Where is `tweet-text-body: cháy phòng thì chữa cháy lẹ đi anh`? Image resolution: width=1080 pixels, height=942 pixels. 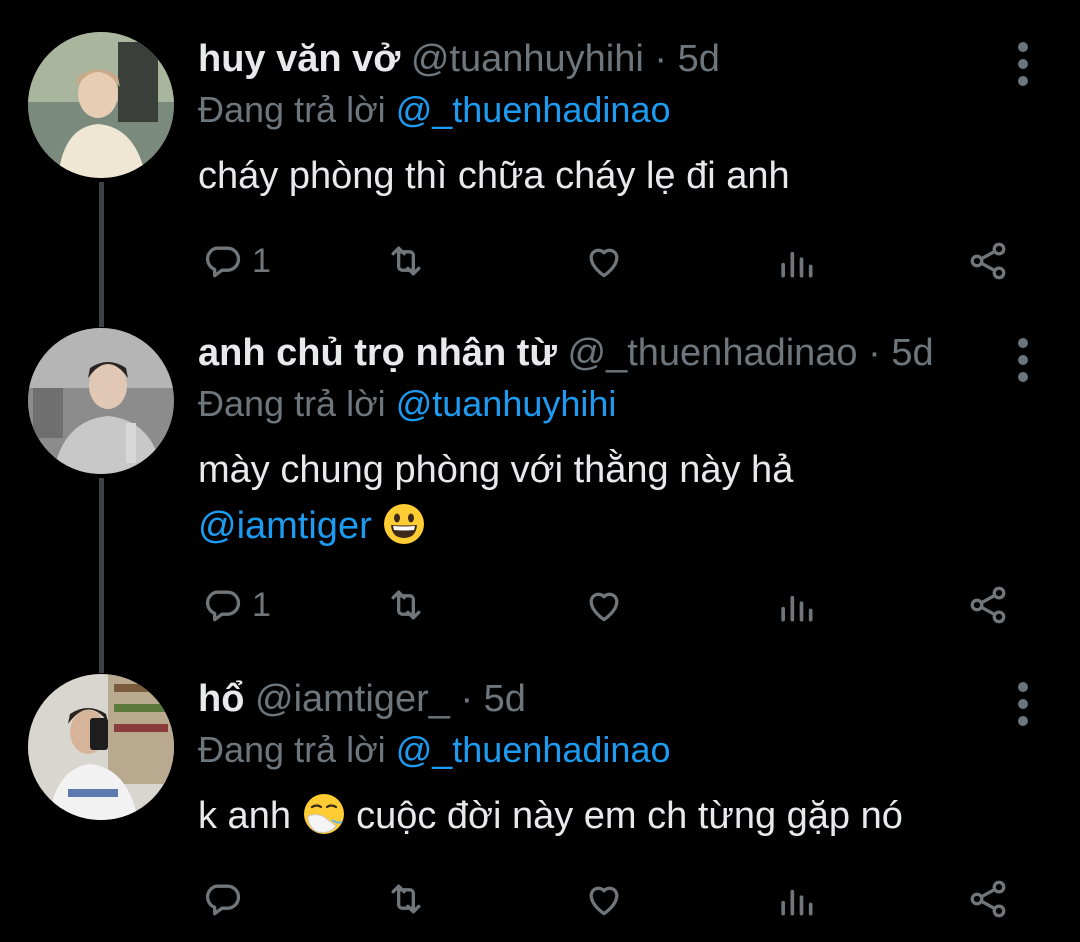 tweet-text-body: cháy phòng thì chữa cháy lẹ đi anh is located at coordinates (494, 176).